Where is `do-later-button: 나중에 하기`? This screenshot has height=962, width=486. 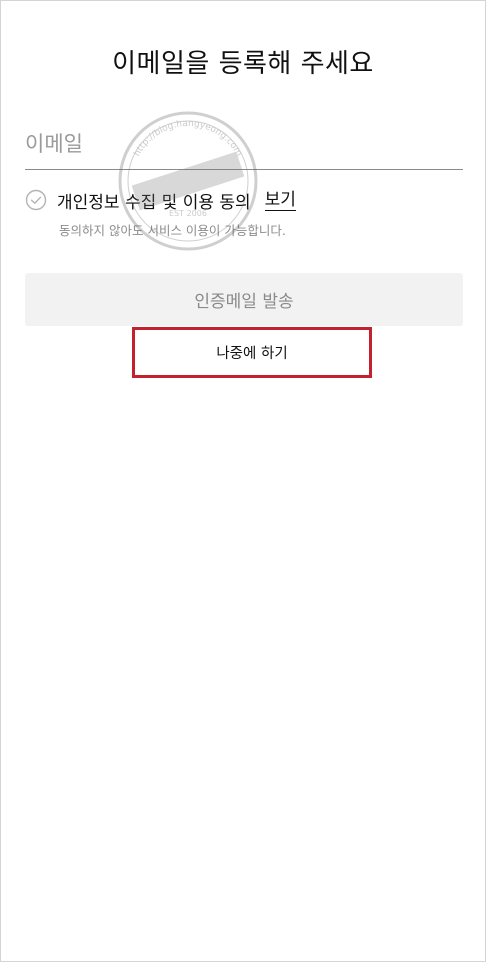 do-later-button: 나중에 하기 is located at coordinates (252, 352).